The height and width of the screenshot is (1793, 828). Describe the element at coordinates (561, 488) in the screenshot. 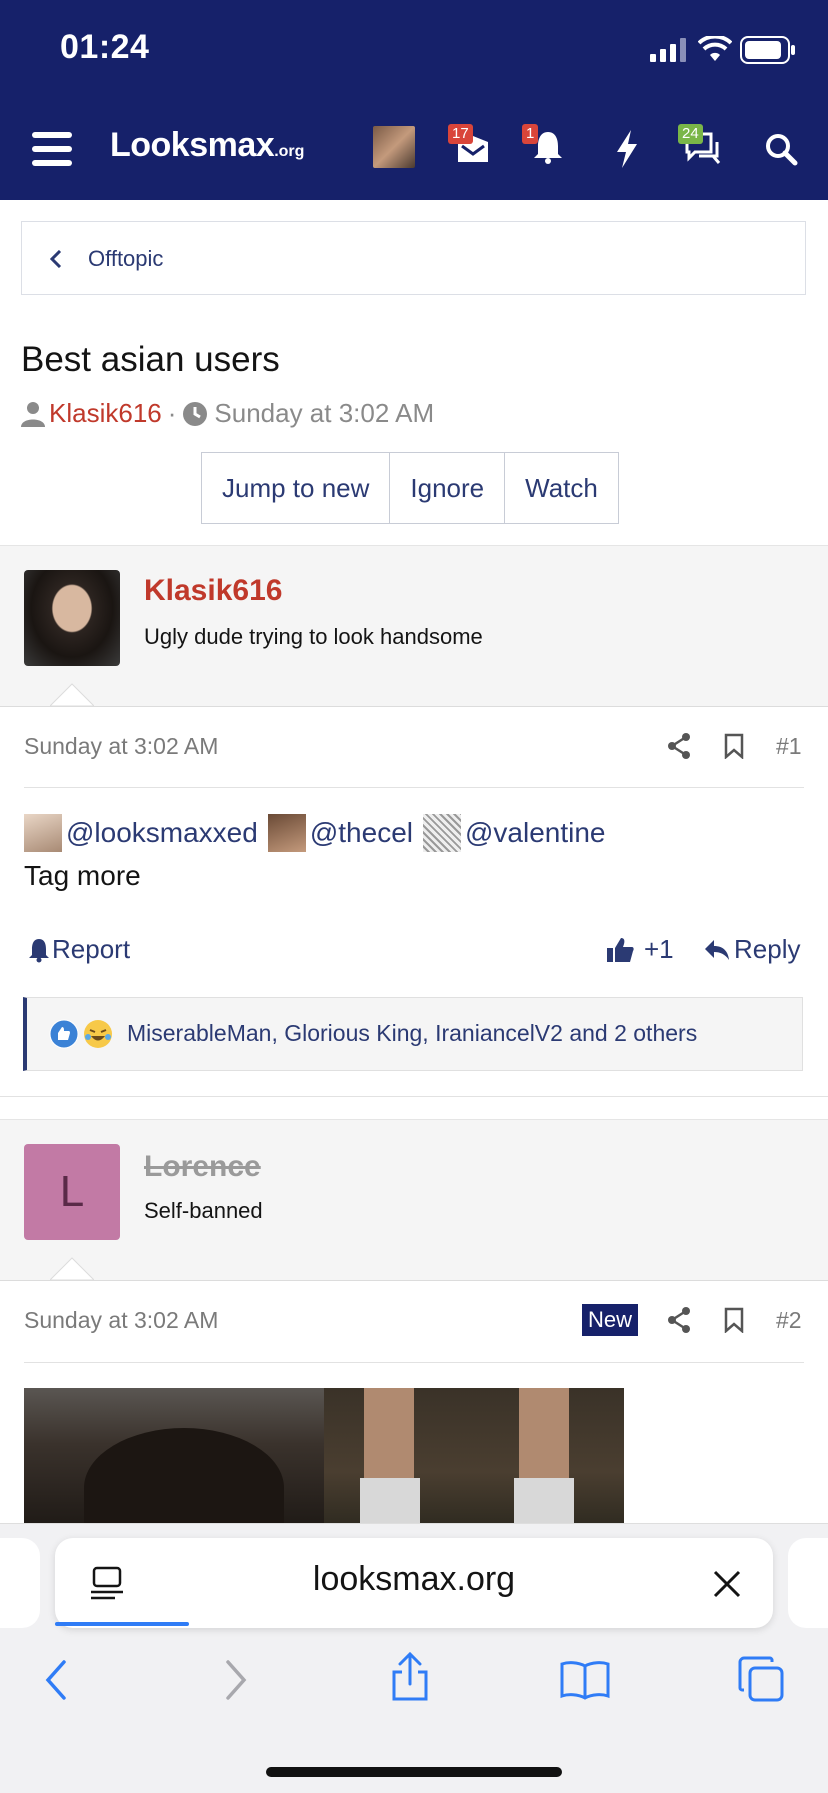

I see `watch-button: Watch` at that location.